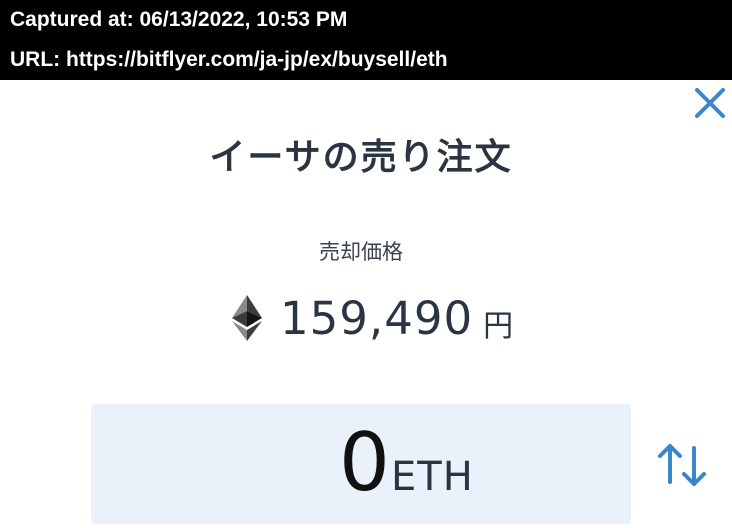  Describe the element at coordinates (247, 318) in the screenshot. I see `ethereum-icon` at that location.